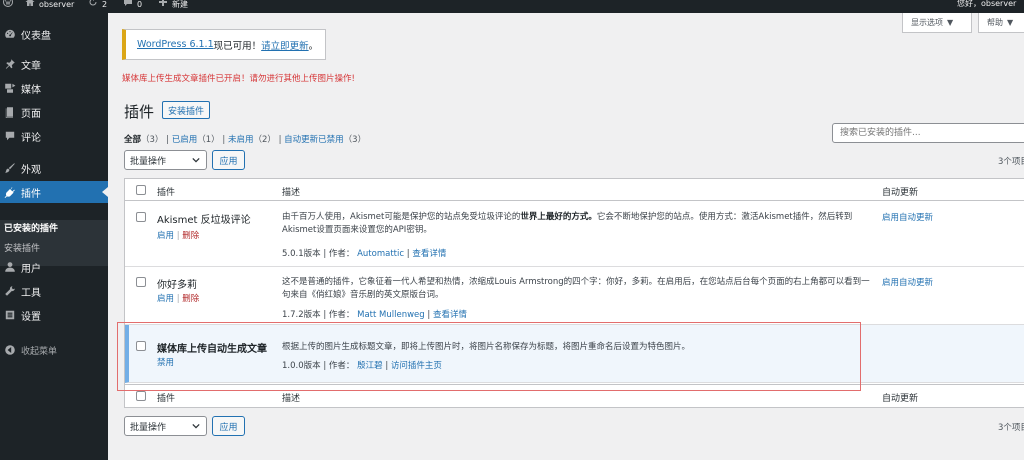 This screenshot has width=1024, height=460. I want to click on plugin-meta: 5.0.1版本 | 作者： Automattic | 查看详情, so click(364, 253).